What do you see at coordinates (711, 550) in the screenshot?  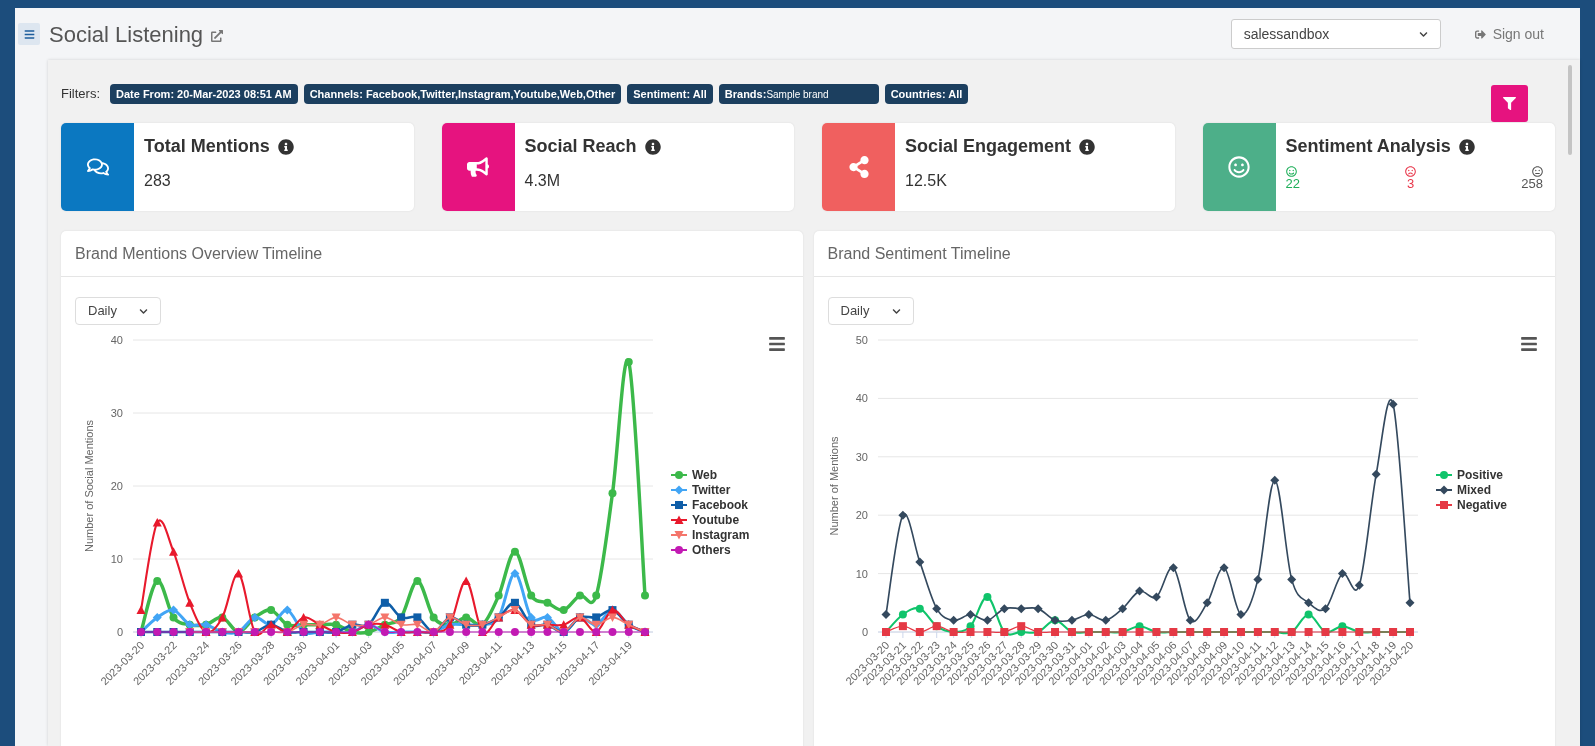 I see `legend-label: Others` at bounding box center [711, 550].